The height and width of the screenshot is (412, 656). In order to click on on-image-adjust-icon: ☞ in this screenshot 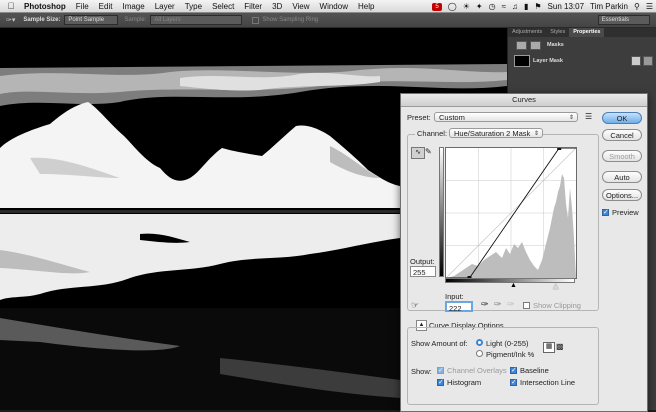, I will do `click(415, 305)`.